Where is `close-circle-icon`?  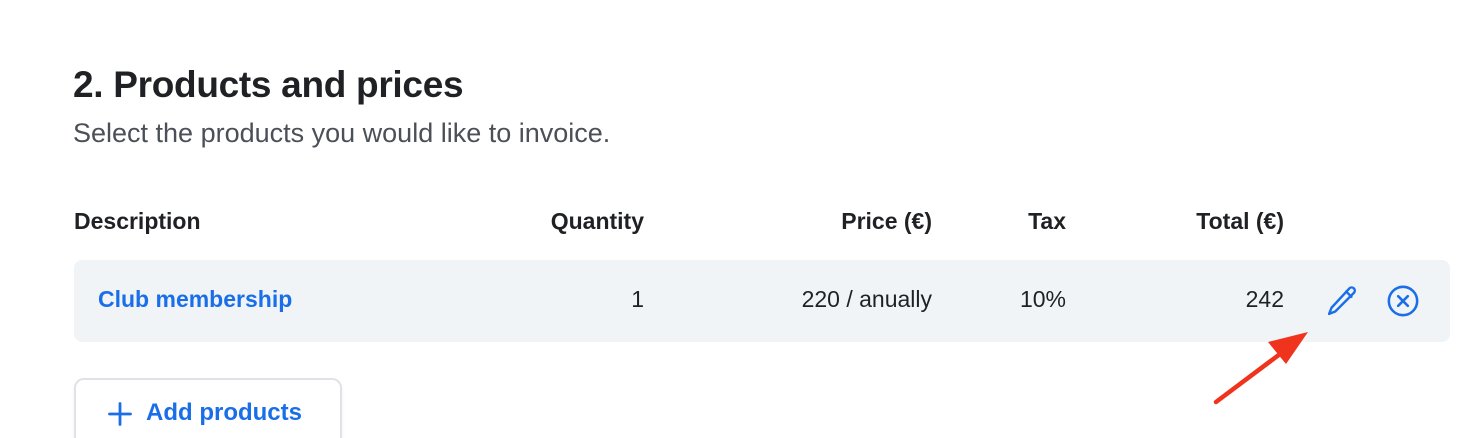 close-circle-icon is located at coordinates (1403, 301).